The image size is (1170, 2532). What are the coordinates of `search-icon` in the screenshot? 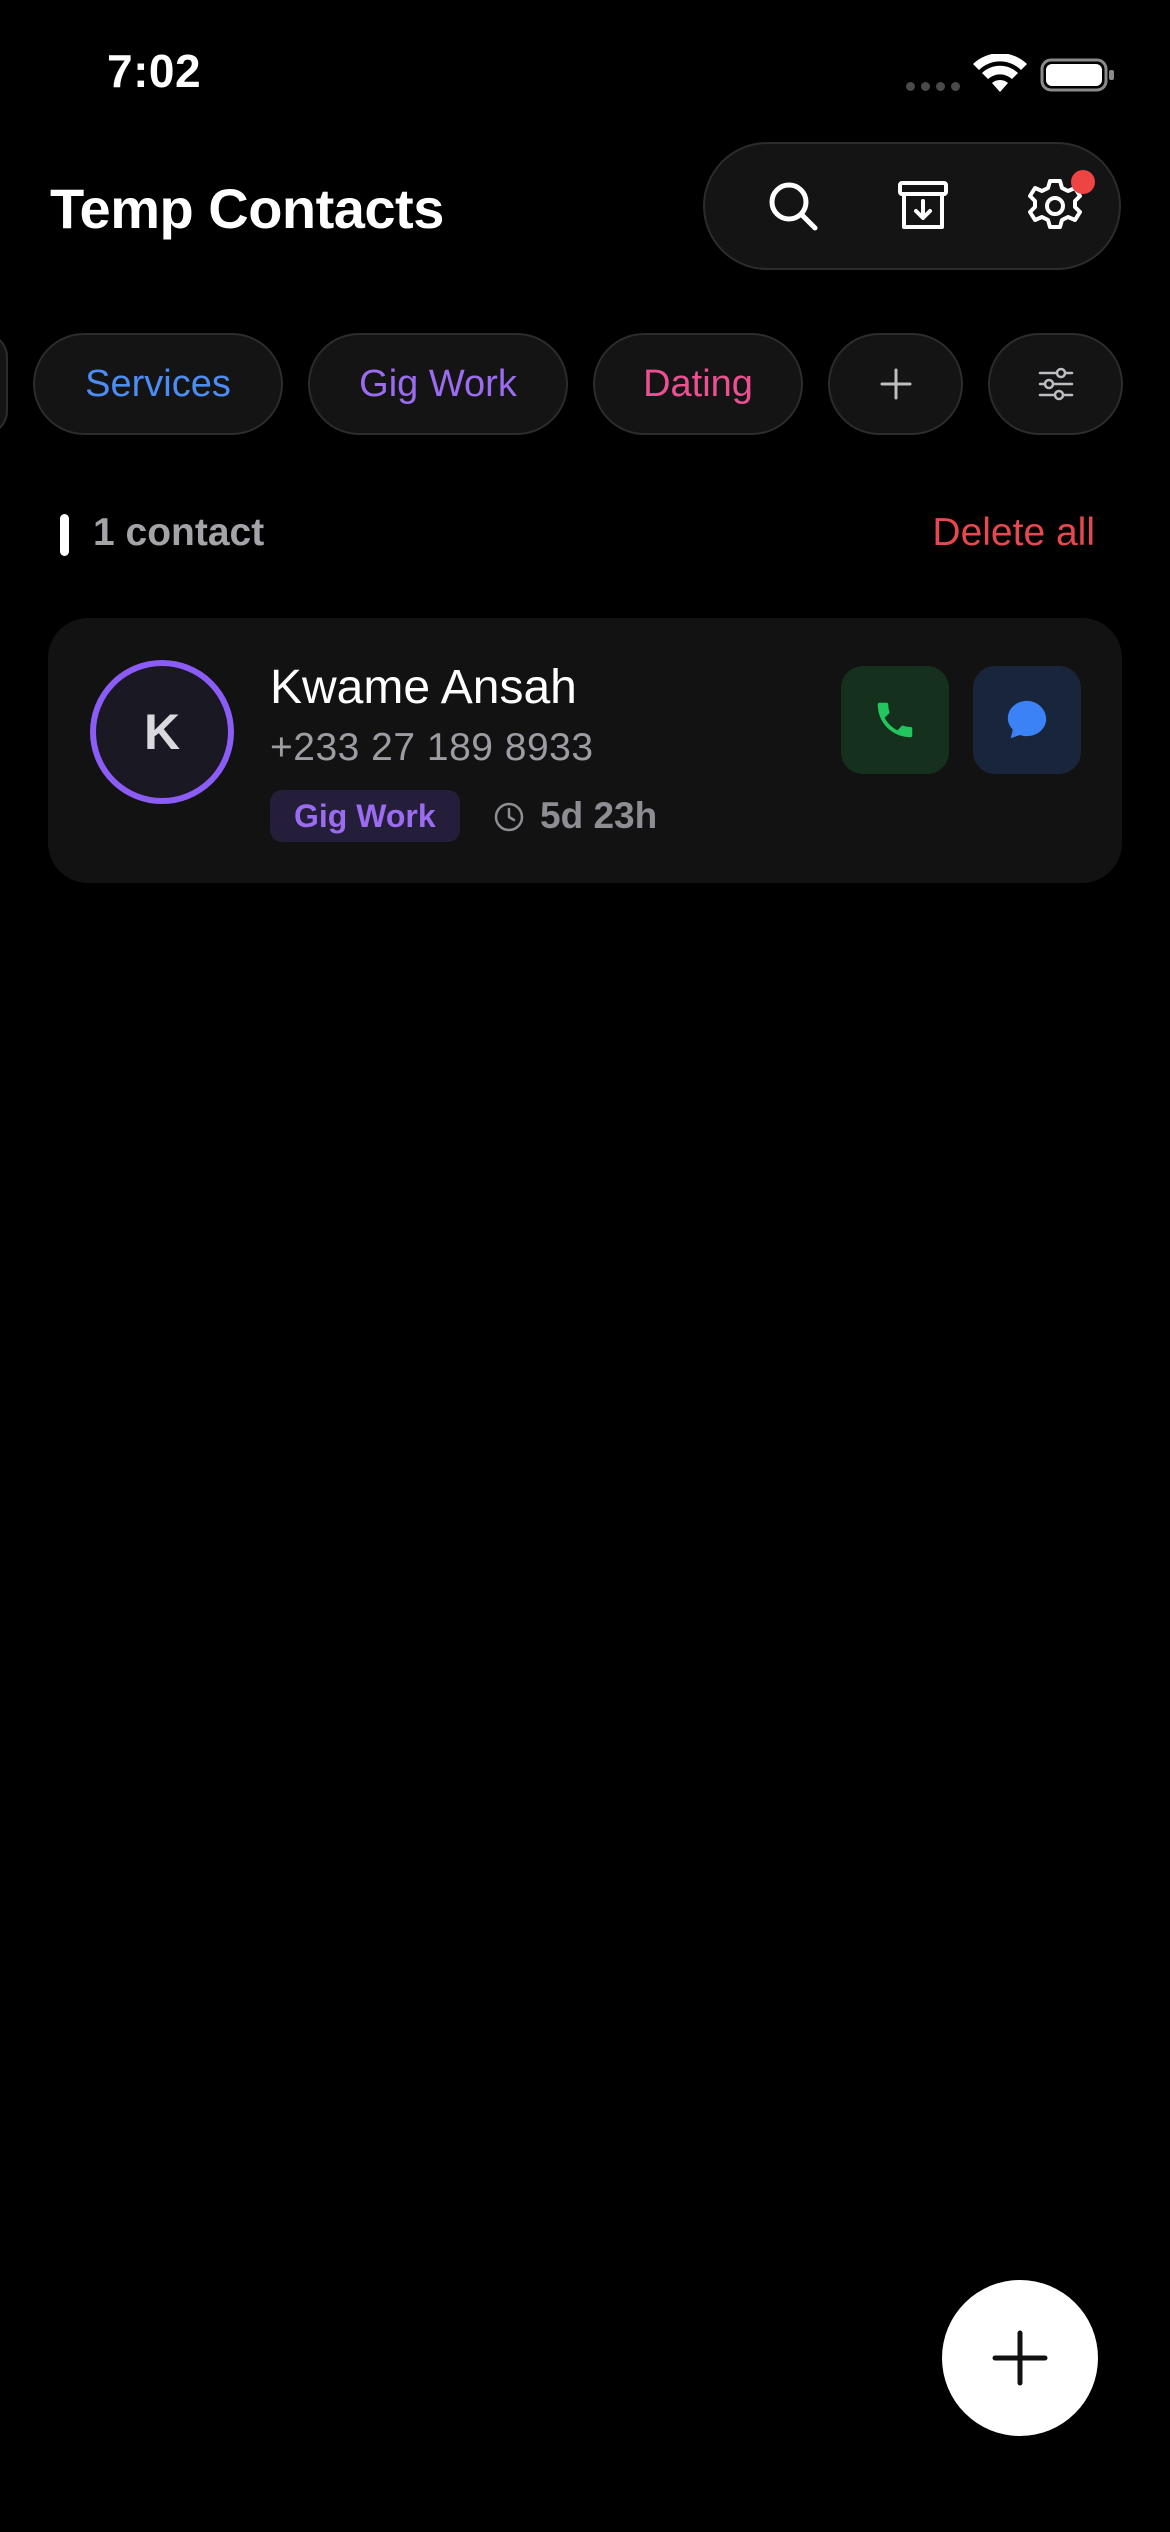 It's located at (793, 206).